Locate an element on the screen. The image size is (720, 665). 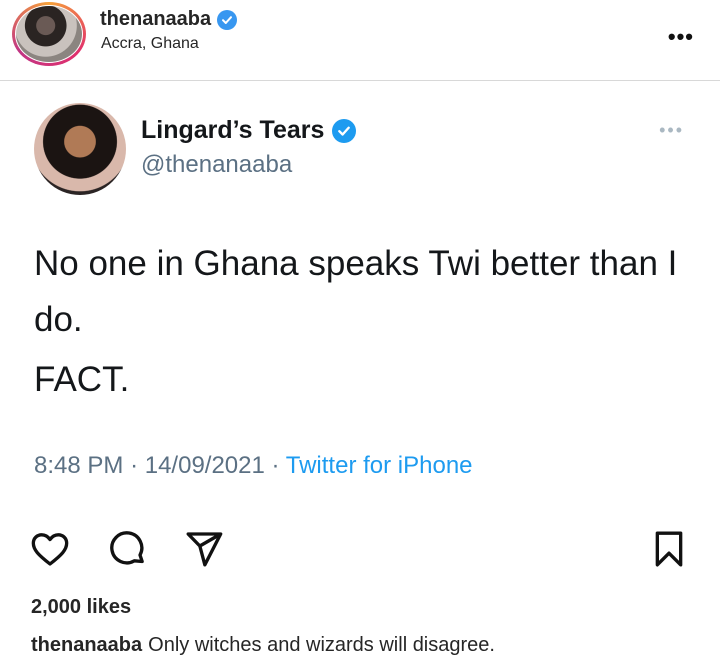
avatar is located at coordinates (49, 34).